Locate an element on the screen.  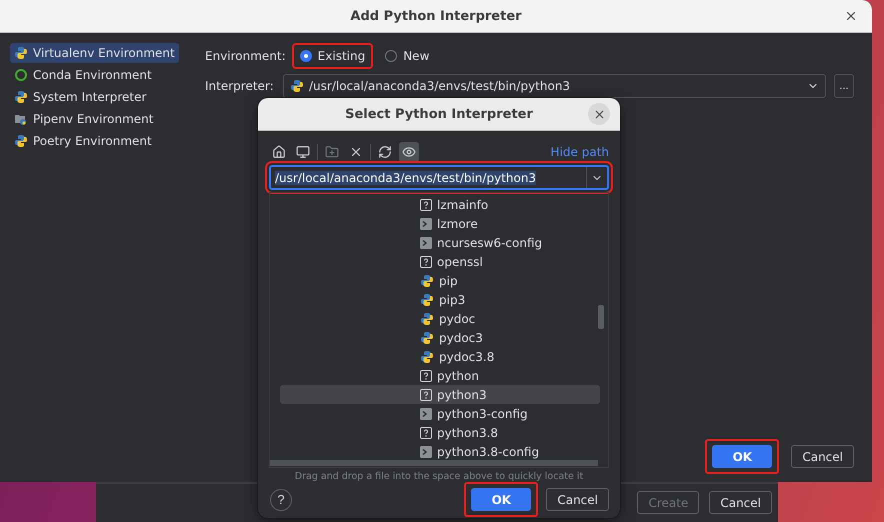
file-item: lzmore is located at coordinates (440, 223).